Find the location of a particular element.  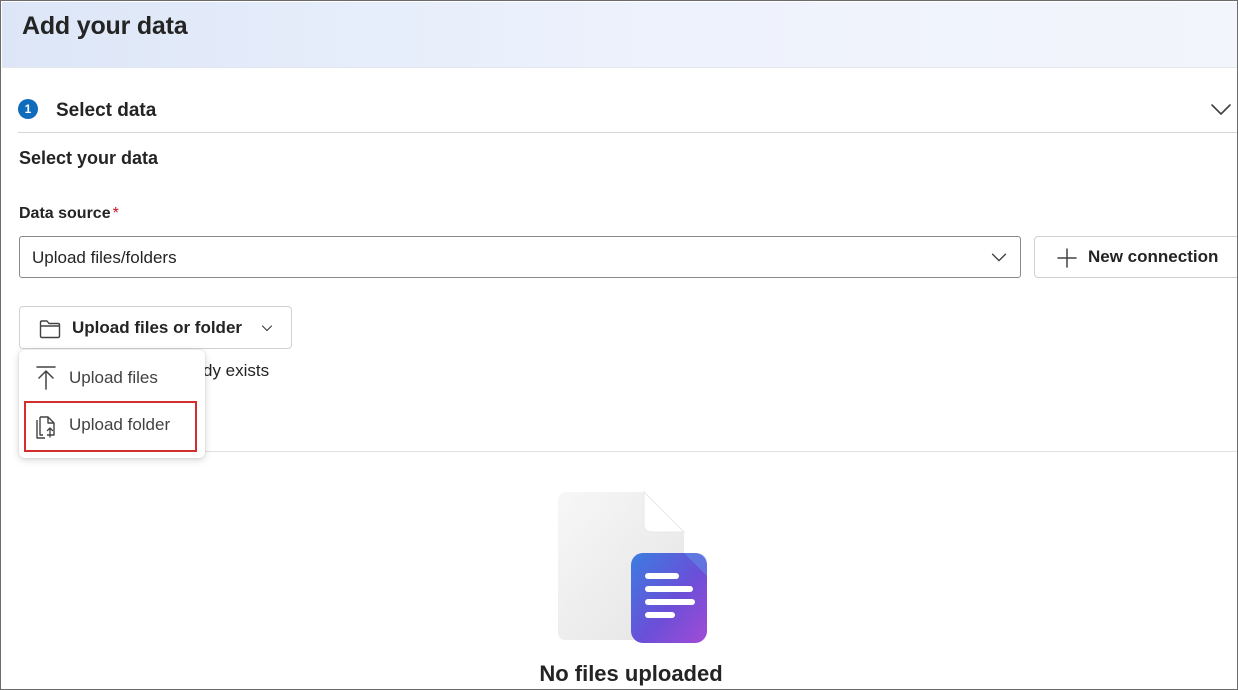

data-source-selected-value: Upload files/folders is located at coordinates (104, 257).